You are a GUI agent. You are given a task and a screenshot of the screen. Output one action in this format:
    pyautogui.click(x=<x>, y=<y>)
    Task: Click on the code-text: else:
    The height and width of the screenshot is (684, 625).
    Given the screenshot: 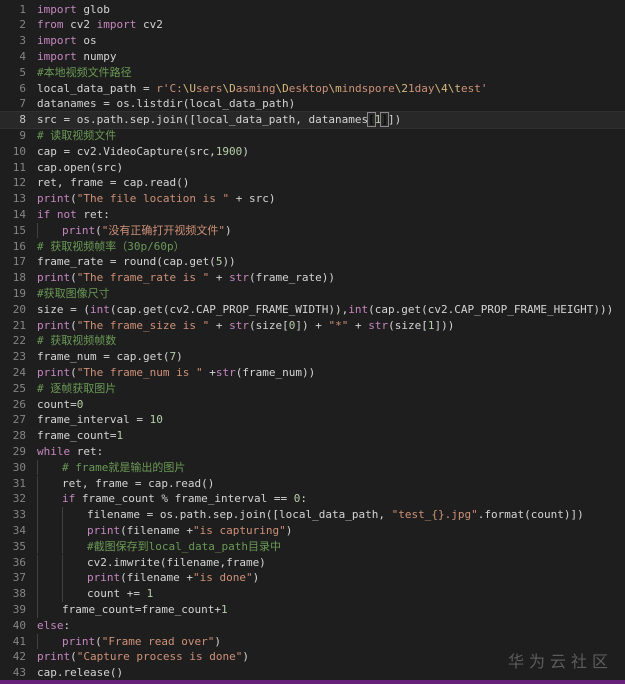 What is the action you would take?
    pyautogui.click(x=53, y=626)
    